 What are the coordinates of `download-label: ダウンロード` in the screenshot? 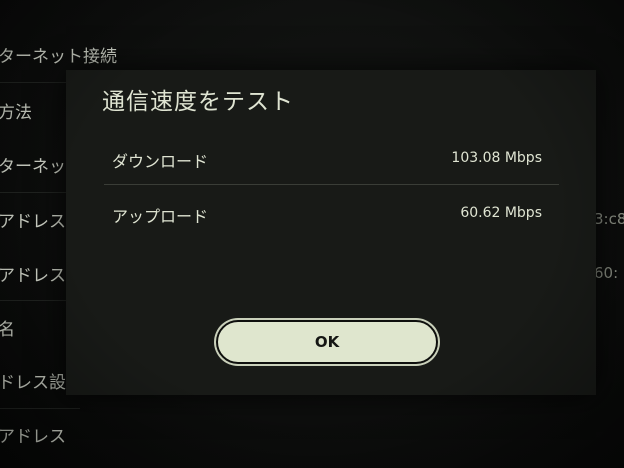 It's located at (160, 161).